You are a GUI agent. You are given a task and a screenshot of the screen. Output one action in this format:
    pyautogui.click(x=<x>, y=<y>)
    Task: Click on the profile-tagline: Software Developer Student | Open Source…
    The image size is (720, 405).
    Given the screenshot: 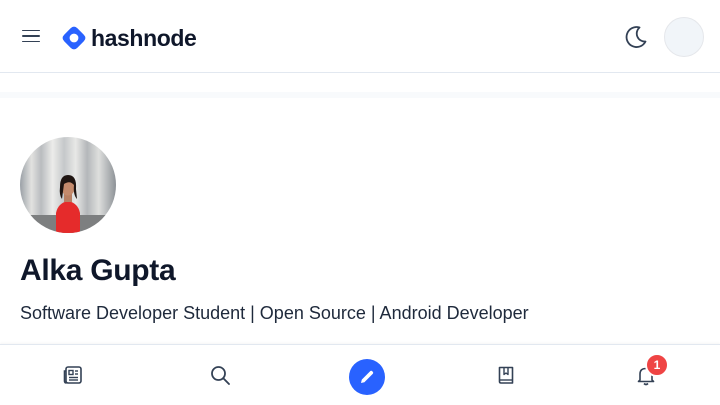 What is the action you would take?
    pyautogui.click(x=274, y=313)
    